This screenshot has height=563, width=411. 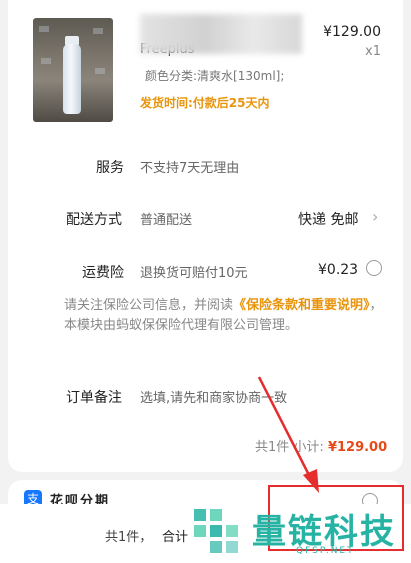 I want to click on insurance-price: ¥0.23, so click(x=338, y=270).